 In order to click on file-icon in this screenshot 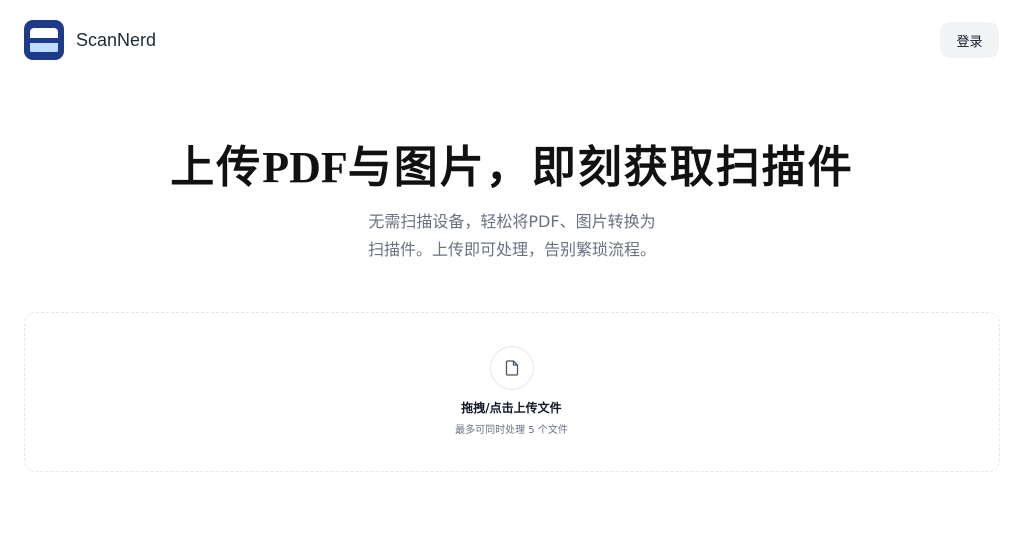, I will do `click(512, 368)`.